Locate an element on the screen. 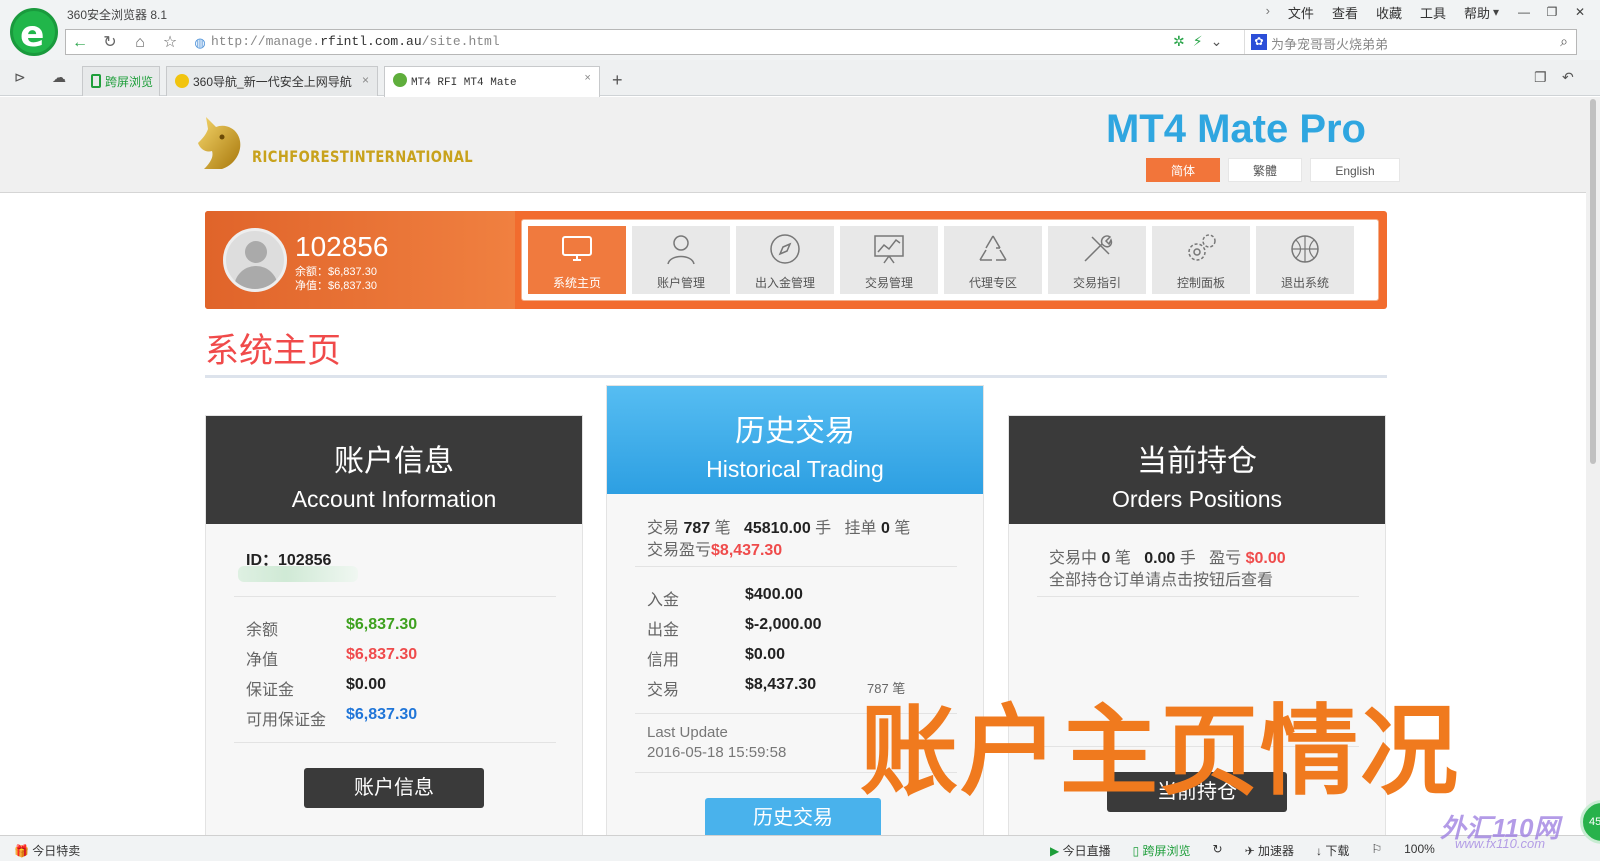 The image size is (1600, 861). search-box: ✿ 为争宠哥哥火烧弟弟 ⌕ is located at coordinates (1410, 42).